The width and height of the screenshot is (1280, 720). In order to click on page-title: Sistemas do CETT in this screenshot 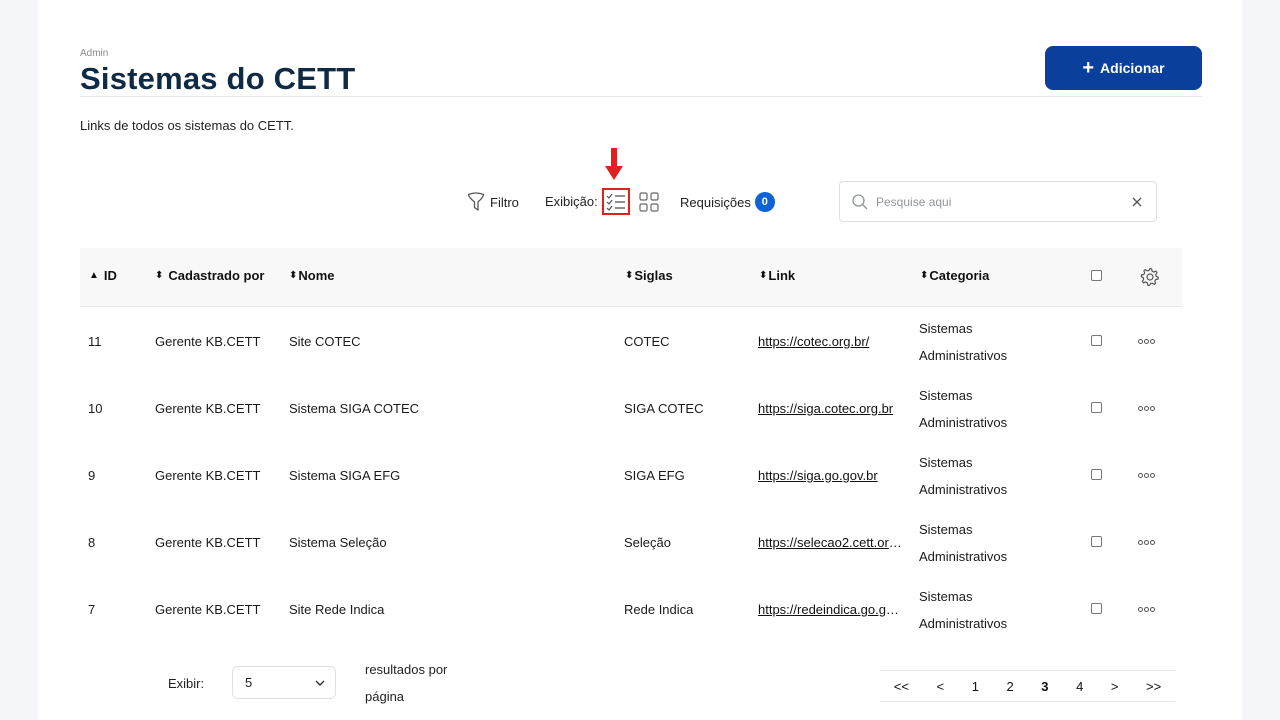, I will do `click(218, 78)`.